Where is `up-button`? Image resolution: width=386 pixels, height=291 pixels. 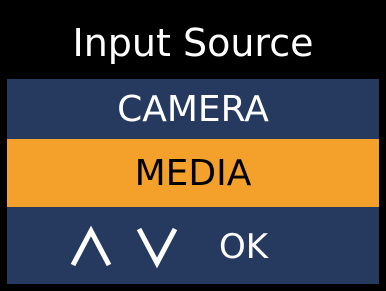
up-button is located at coordinates (91, 247).